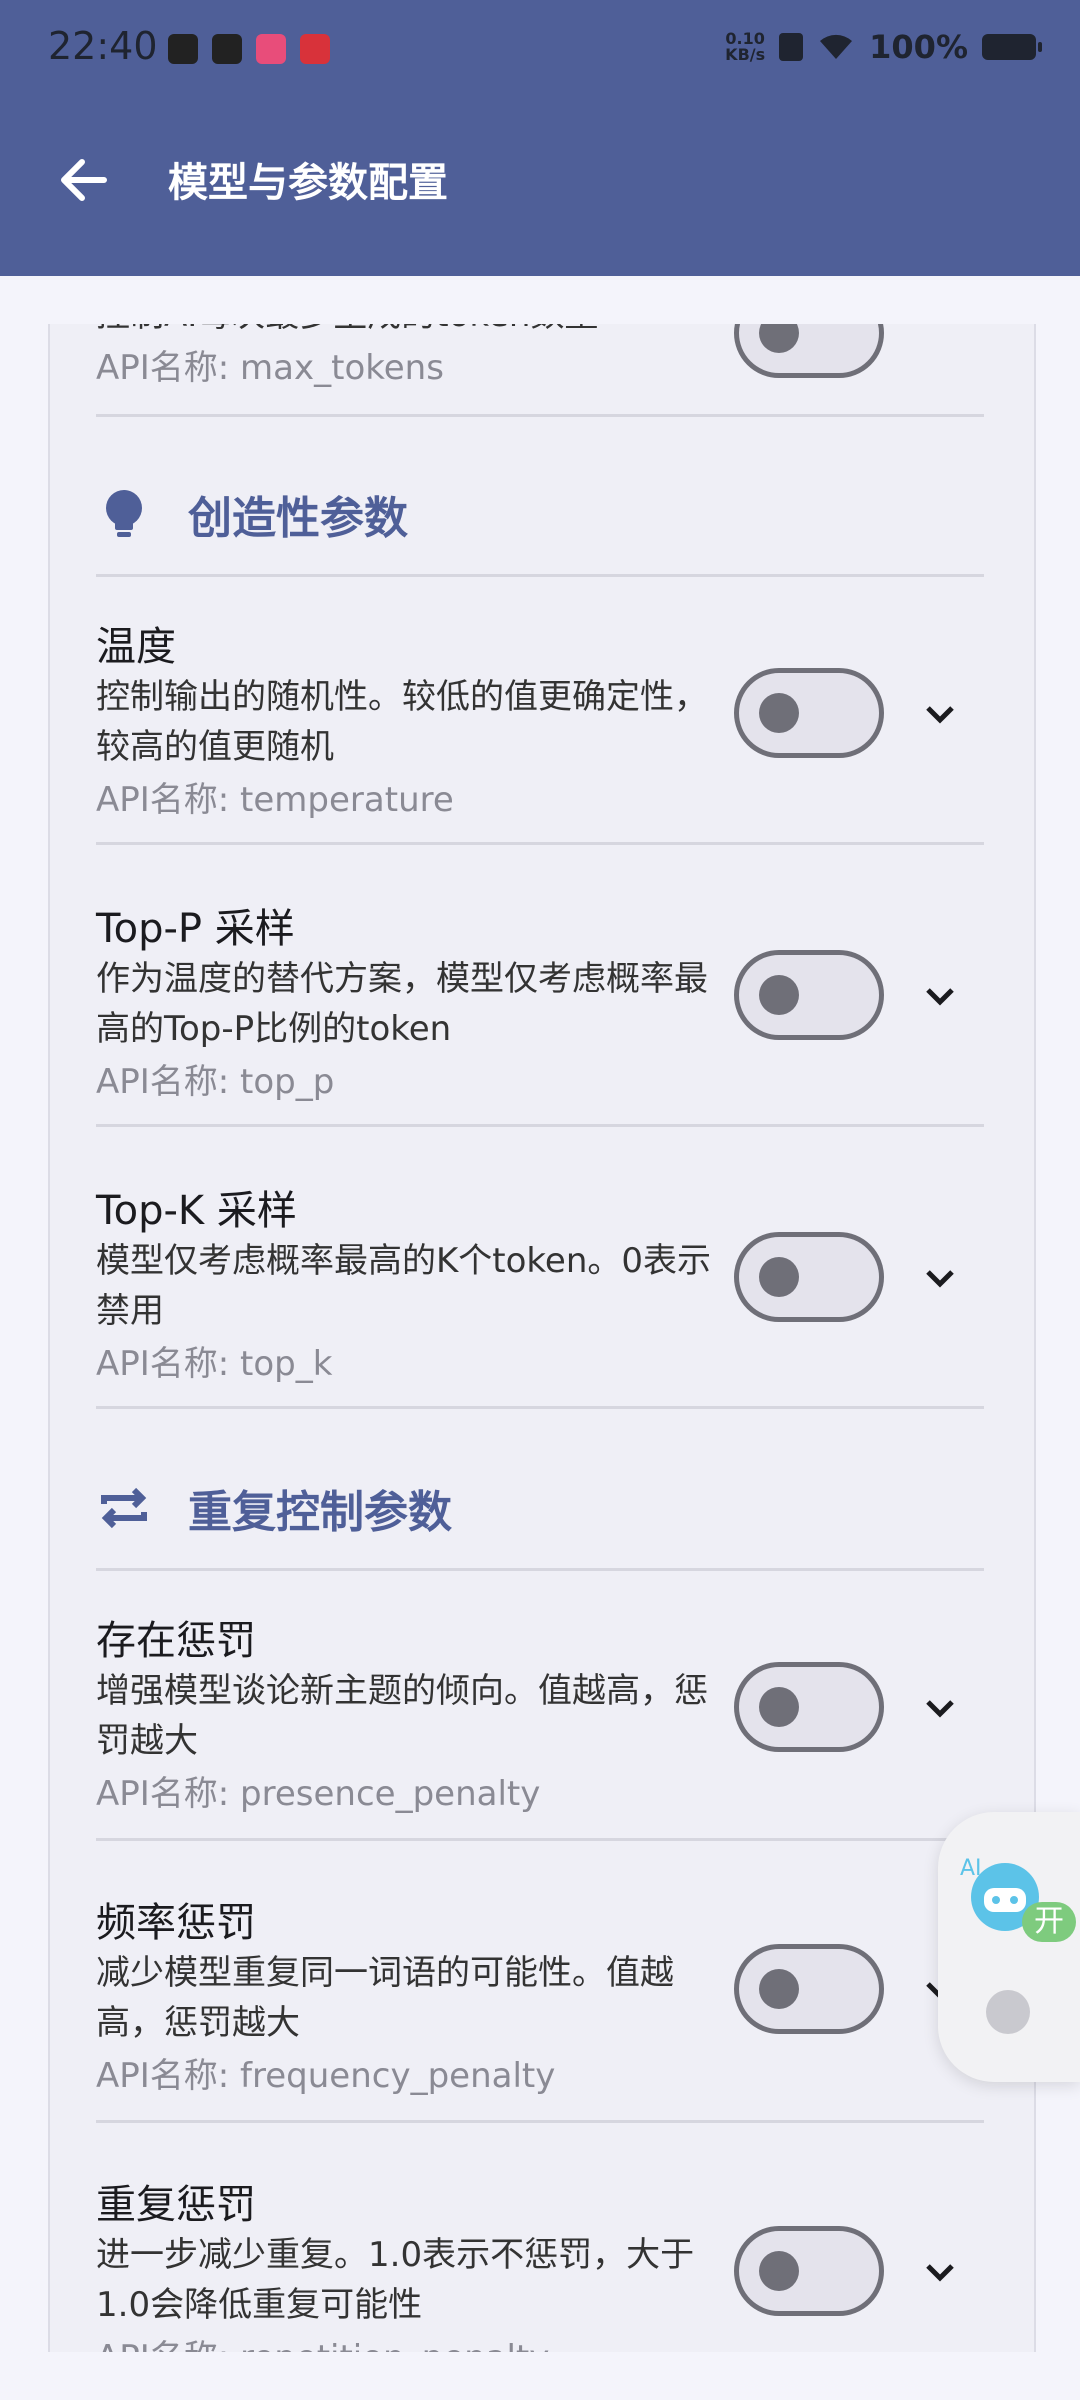 The width and height of the screenshot is (1080, 2400). What do you see at coordinates (1049, 1922) in the screenshot?
I see `open-badge: 开` at bounding box center [1049, 1922].